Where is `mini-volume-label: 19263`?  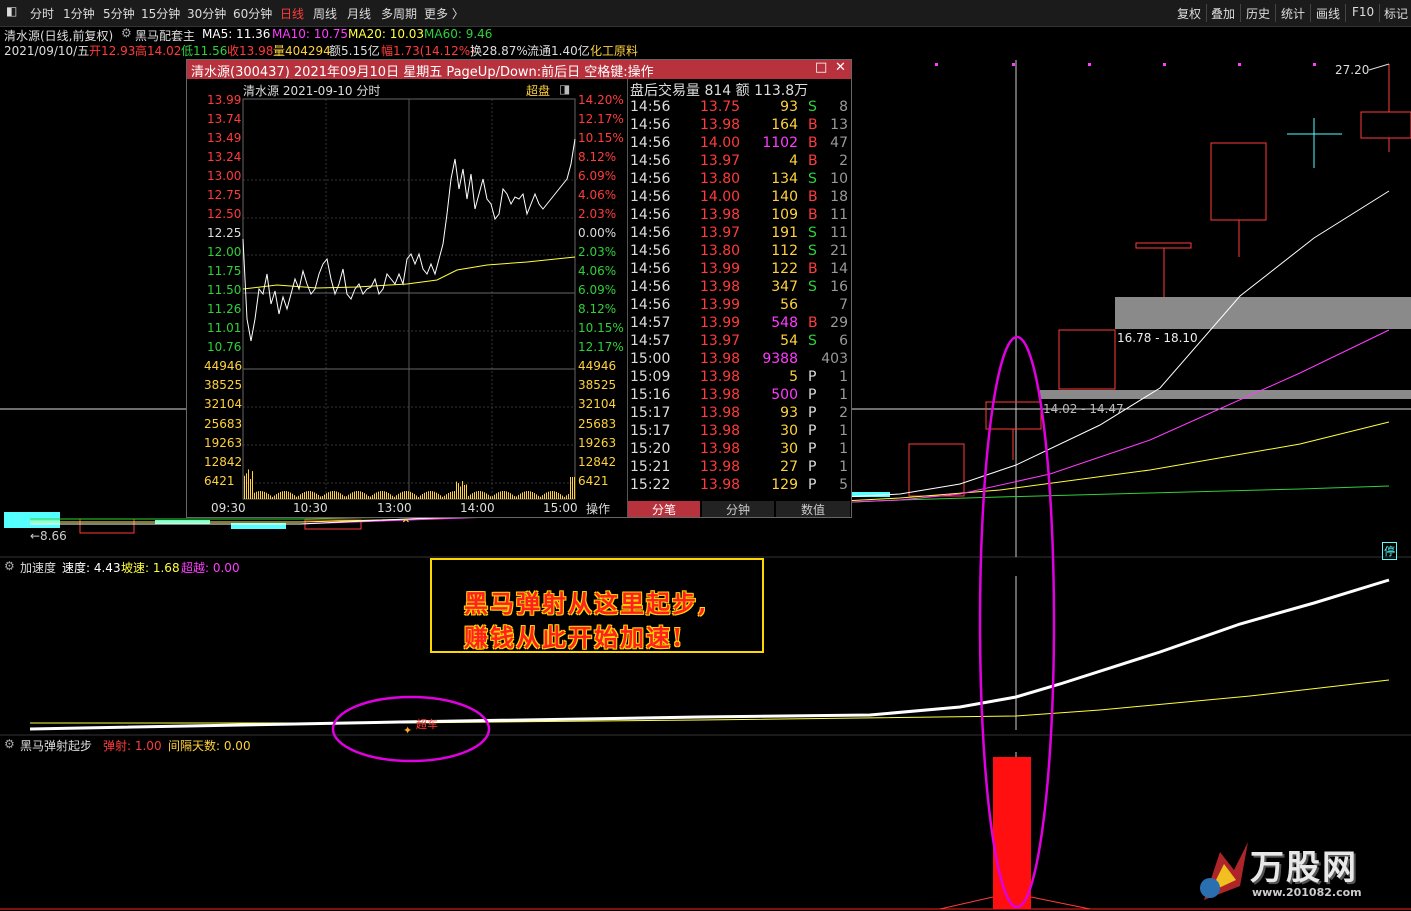 mini-volume-label: 19263 is located at coordinates (223, 442).